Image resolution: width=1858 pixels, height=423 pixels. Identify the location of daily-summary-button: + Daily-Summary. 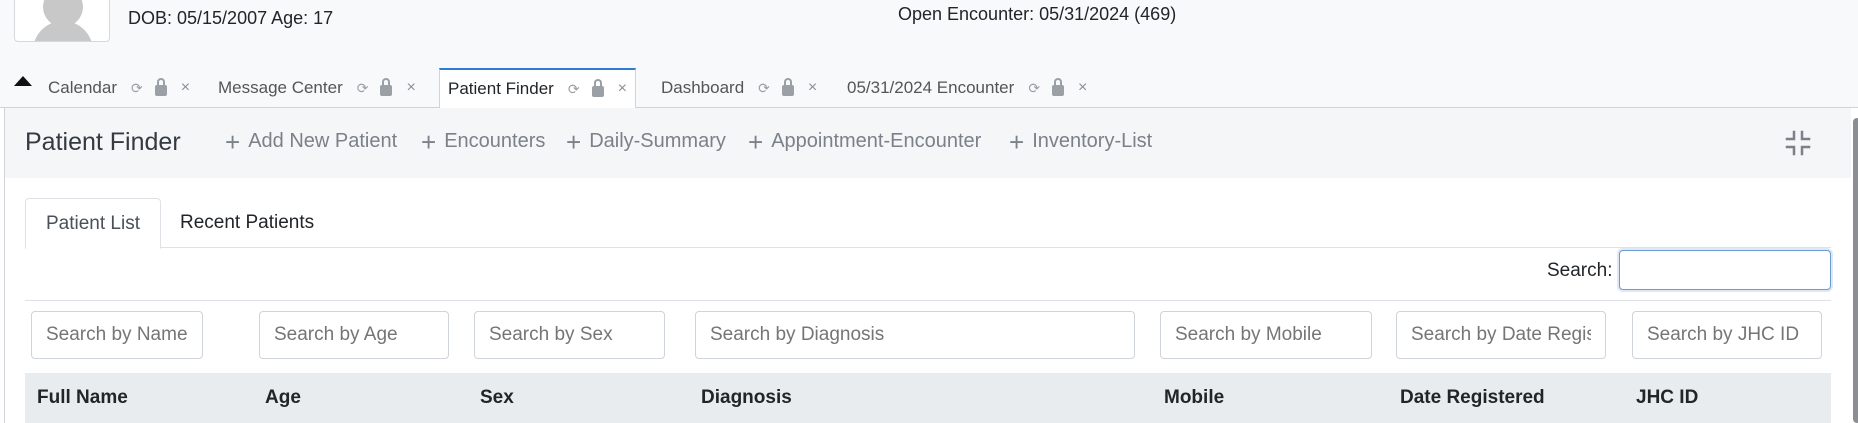
(646, 141).